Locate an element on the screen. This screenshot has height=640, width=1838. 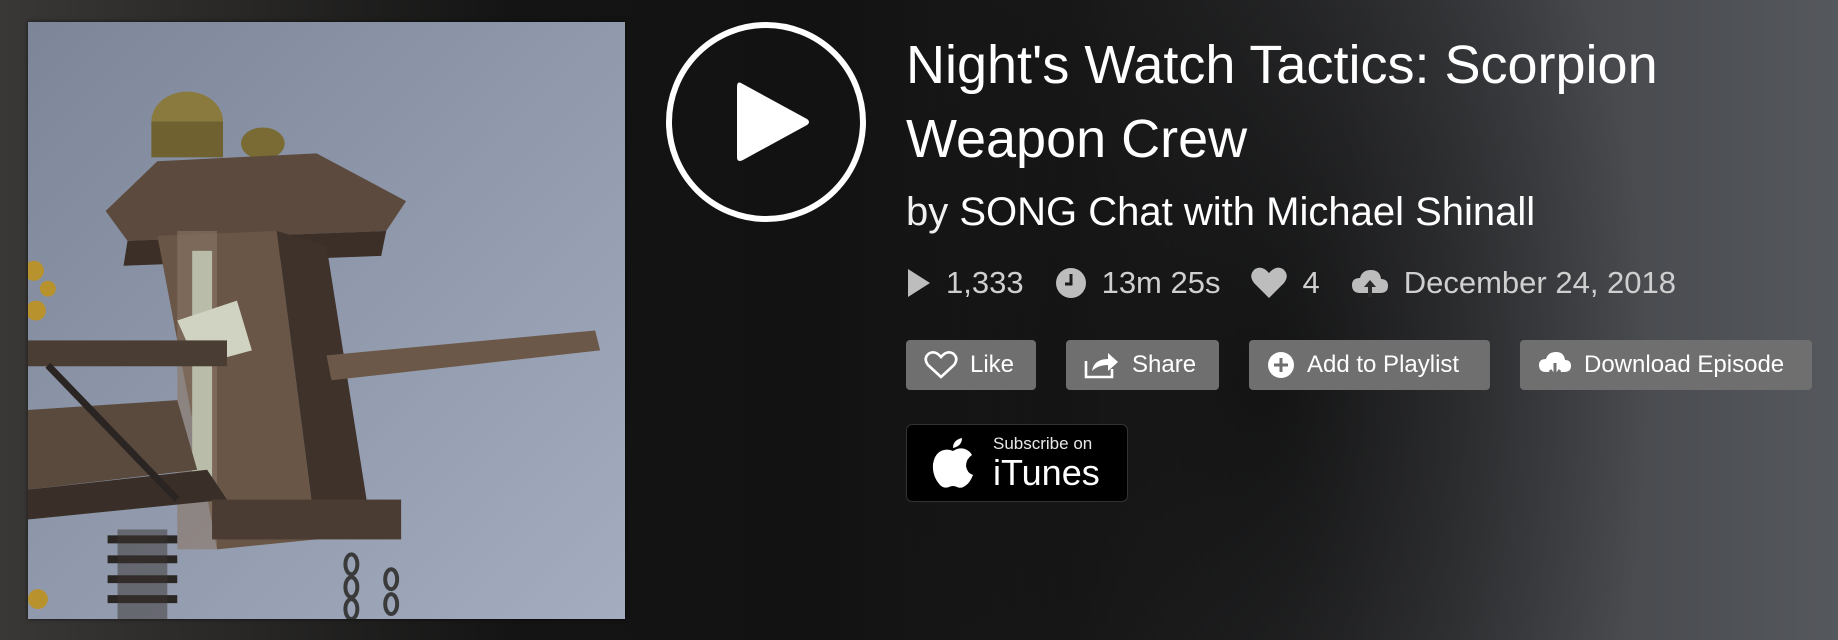
author-link: SONG Chat with Michael Shinall is located at coordinates (1247, 212).